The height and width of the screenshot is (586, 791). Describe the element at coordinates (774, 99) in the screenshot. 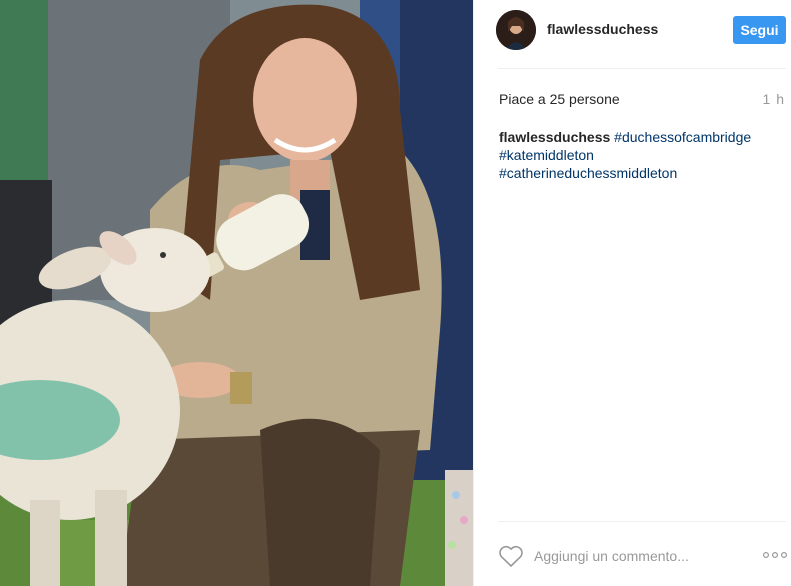

I see `post-time: 1 h` at that location.